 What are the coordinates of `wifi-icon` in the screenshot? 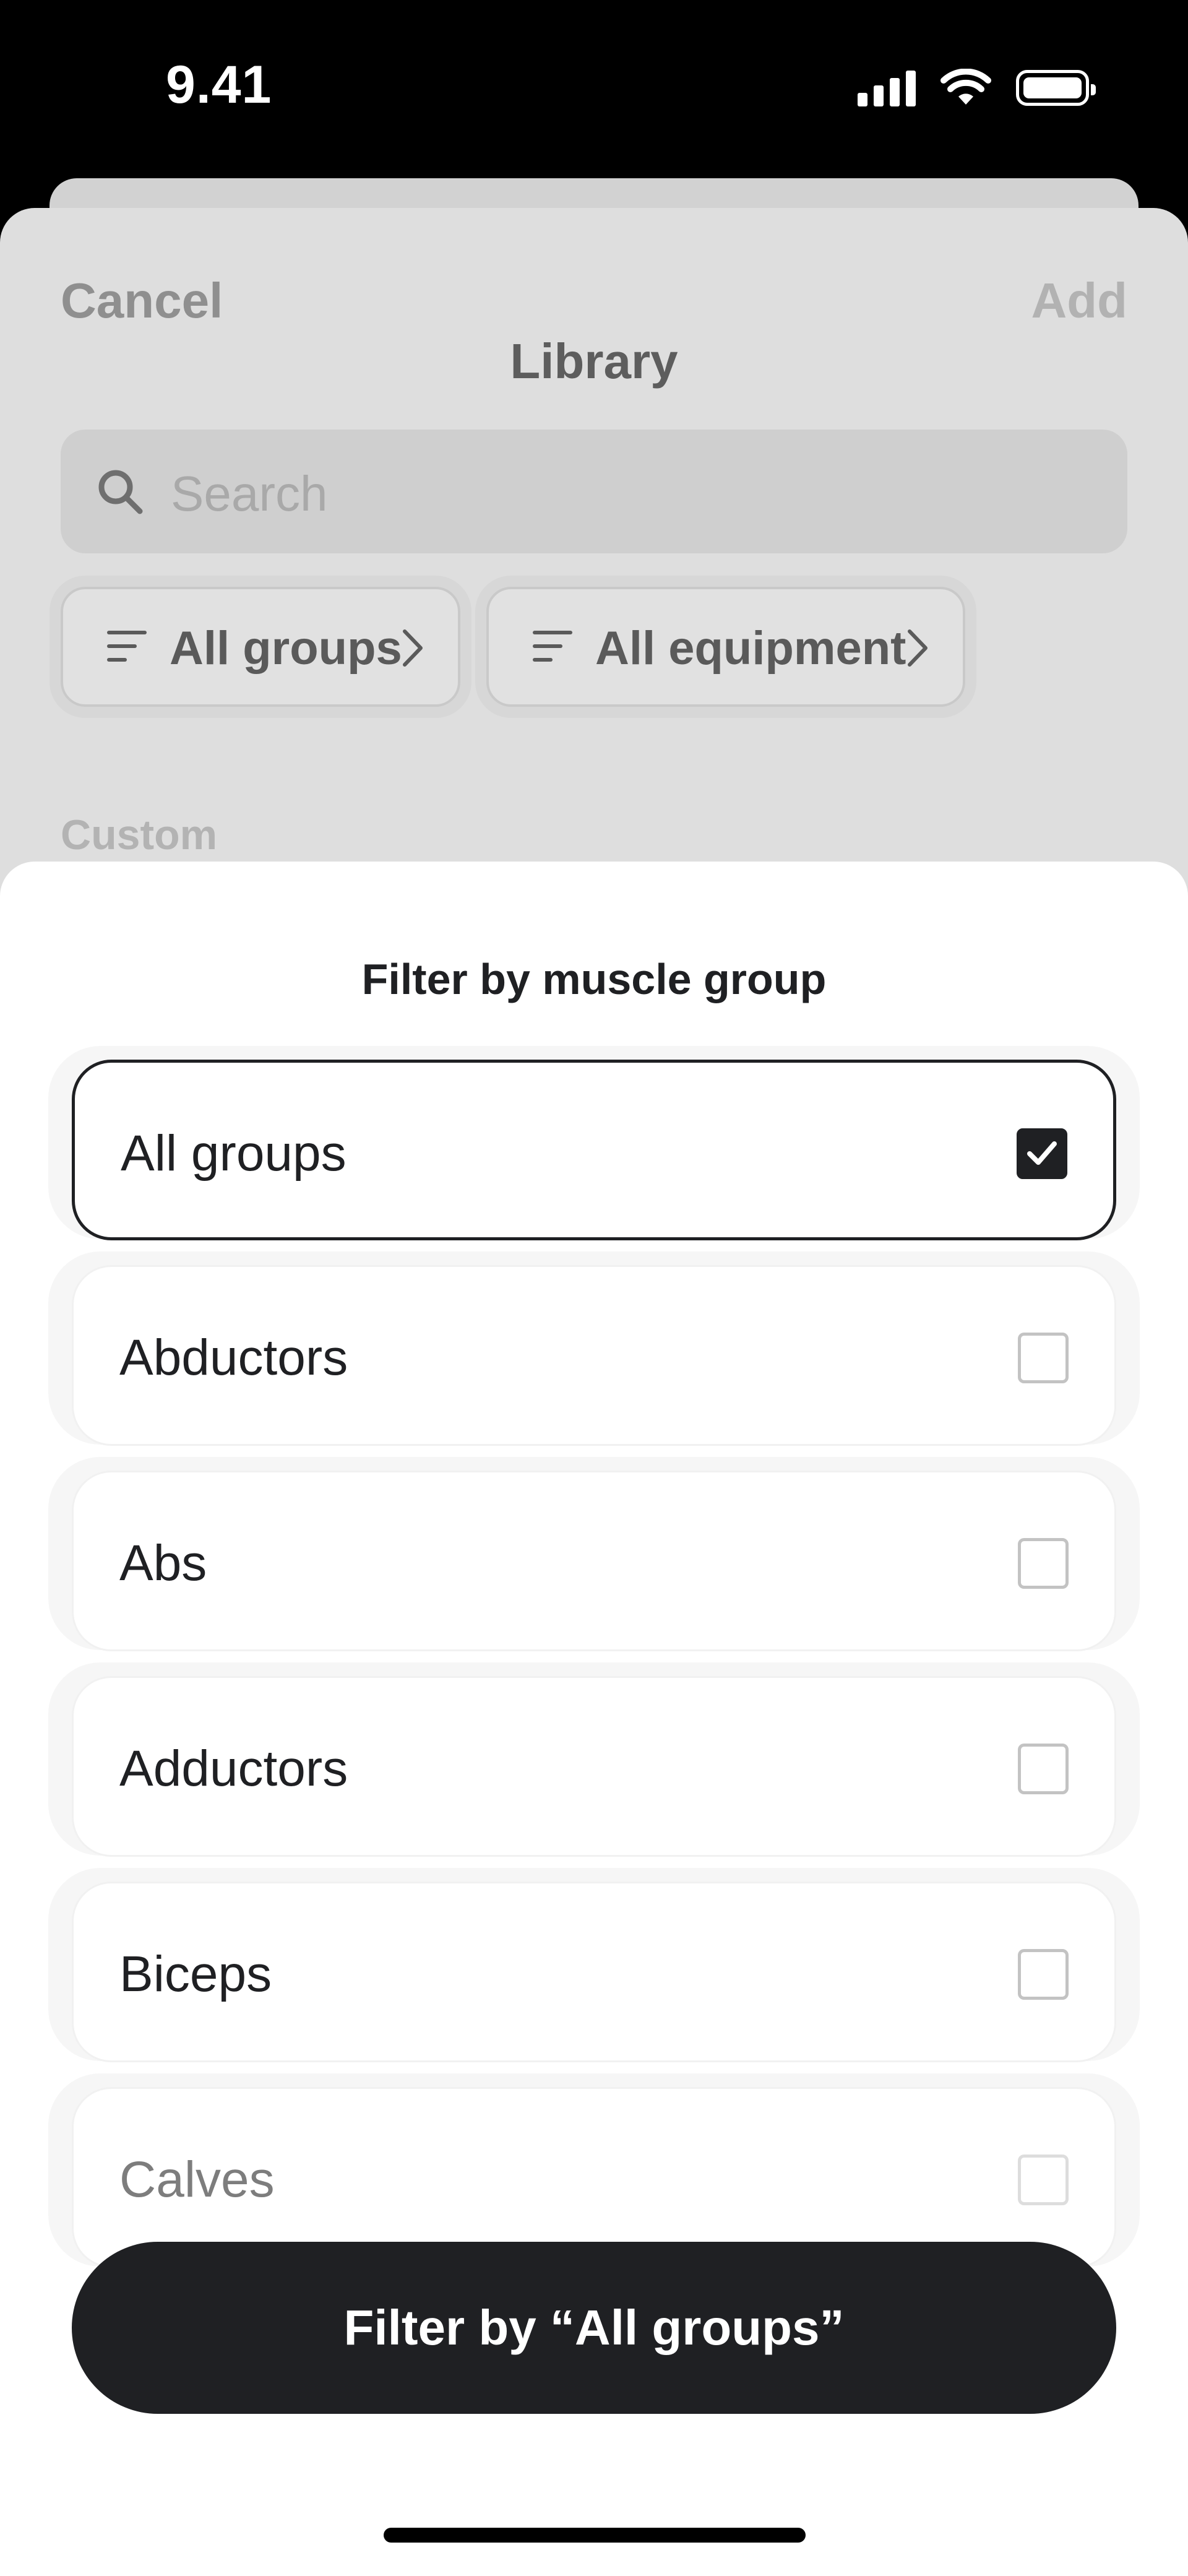 It's located at (965, 87).